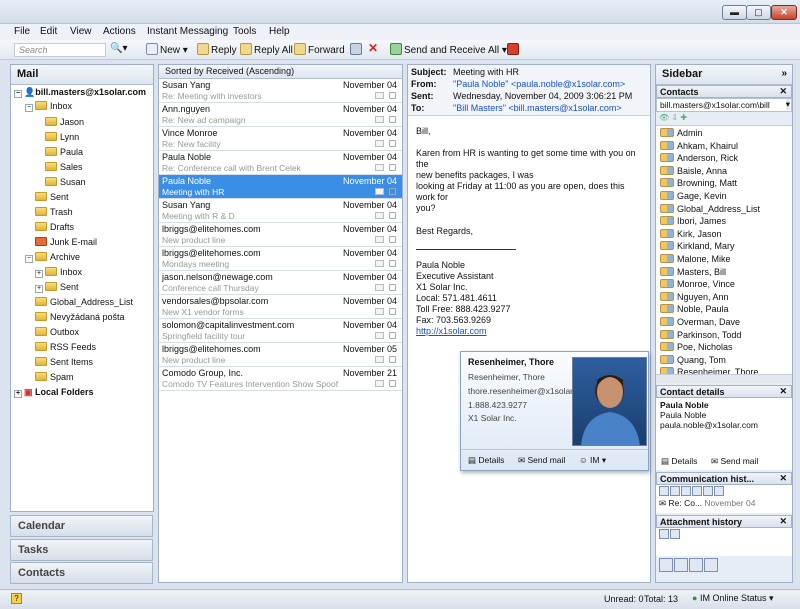 This screenshot has height=609, width=800. Describe the element at coordinates (81, 526) in the screenshot. I see `nav-calendar: Calendar` at that location.